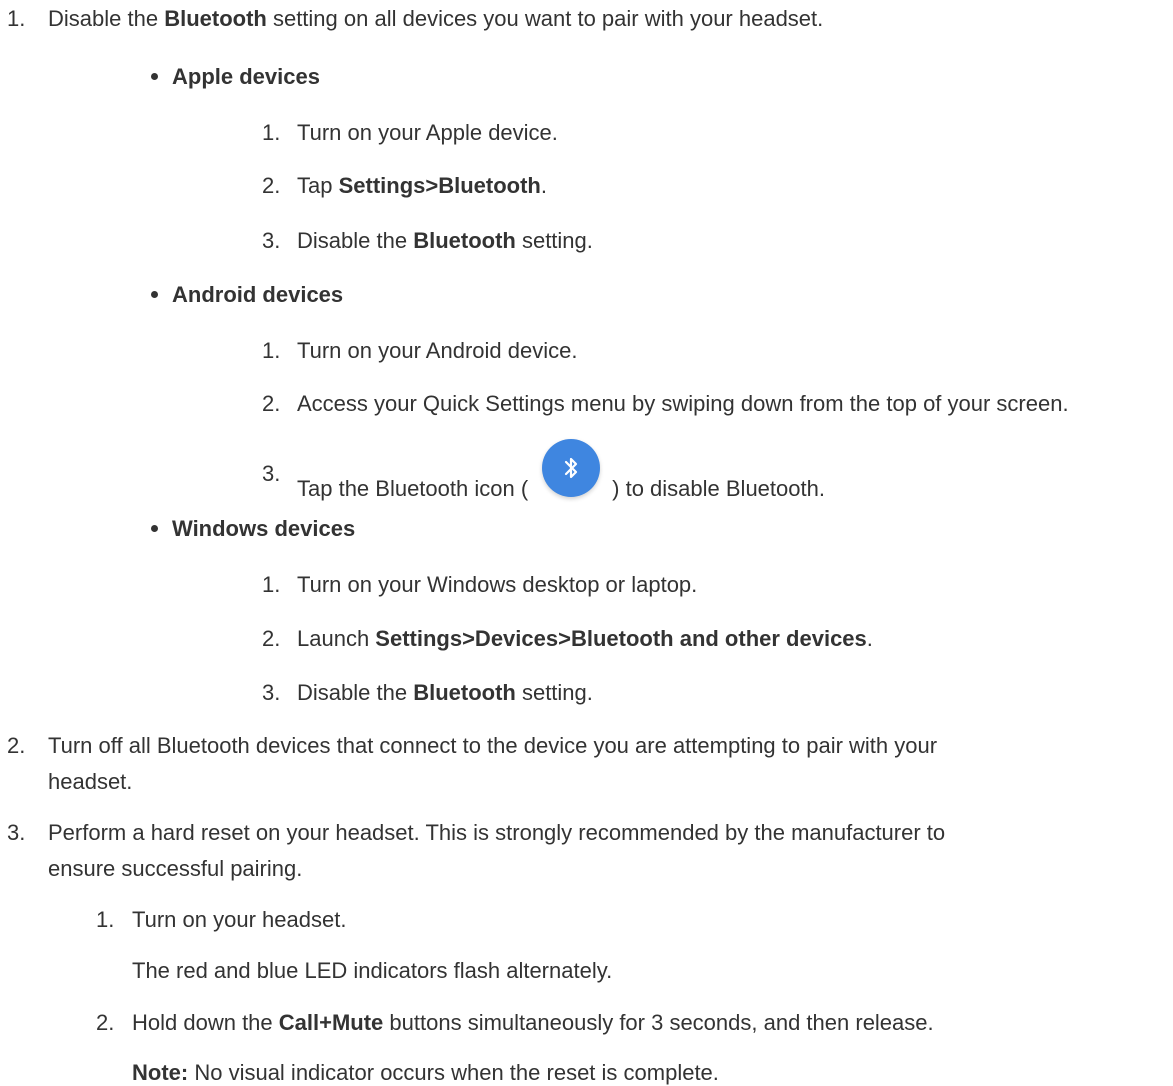  I want to click on windows-step-3: Disable the Bluetooth setting., so click(445, 692).